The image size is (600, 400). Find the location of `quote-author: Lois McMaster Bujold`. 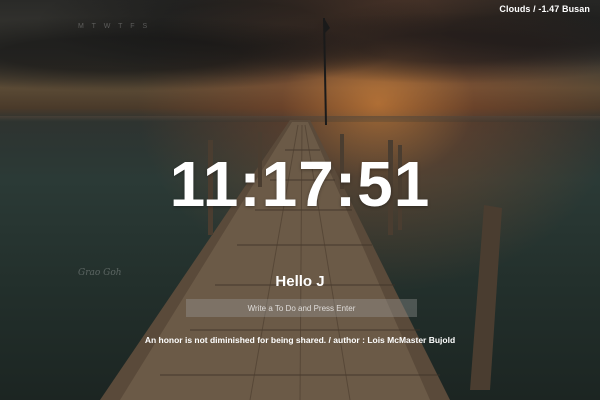

quote-author: Lois McMaster Bujold is located at coordinates (411, 340).